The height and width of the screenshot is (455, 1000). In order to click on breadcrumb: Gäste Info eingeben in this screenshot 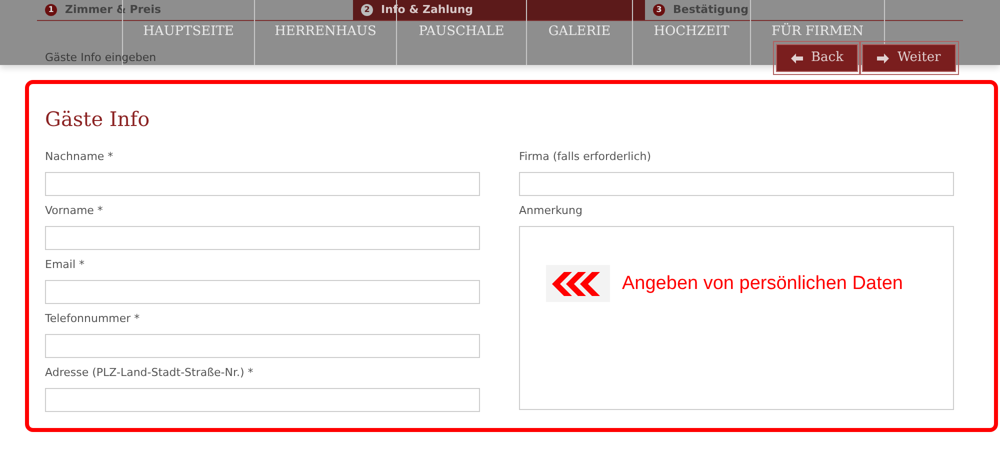, I will do `click(100, 58)`.